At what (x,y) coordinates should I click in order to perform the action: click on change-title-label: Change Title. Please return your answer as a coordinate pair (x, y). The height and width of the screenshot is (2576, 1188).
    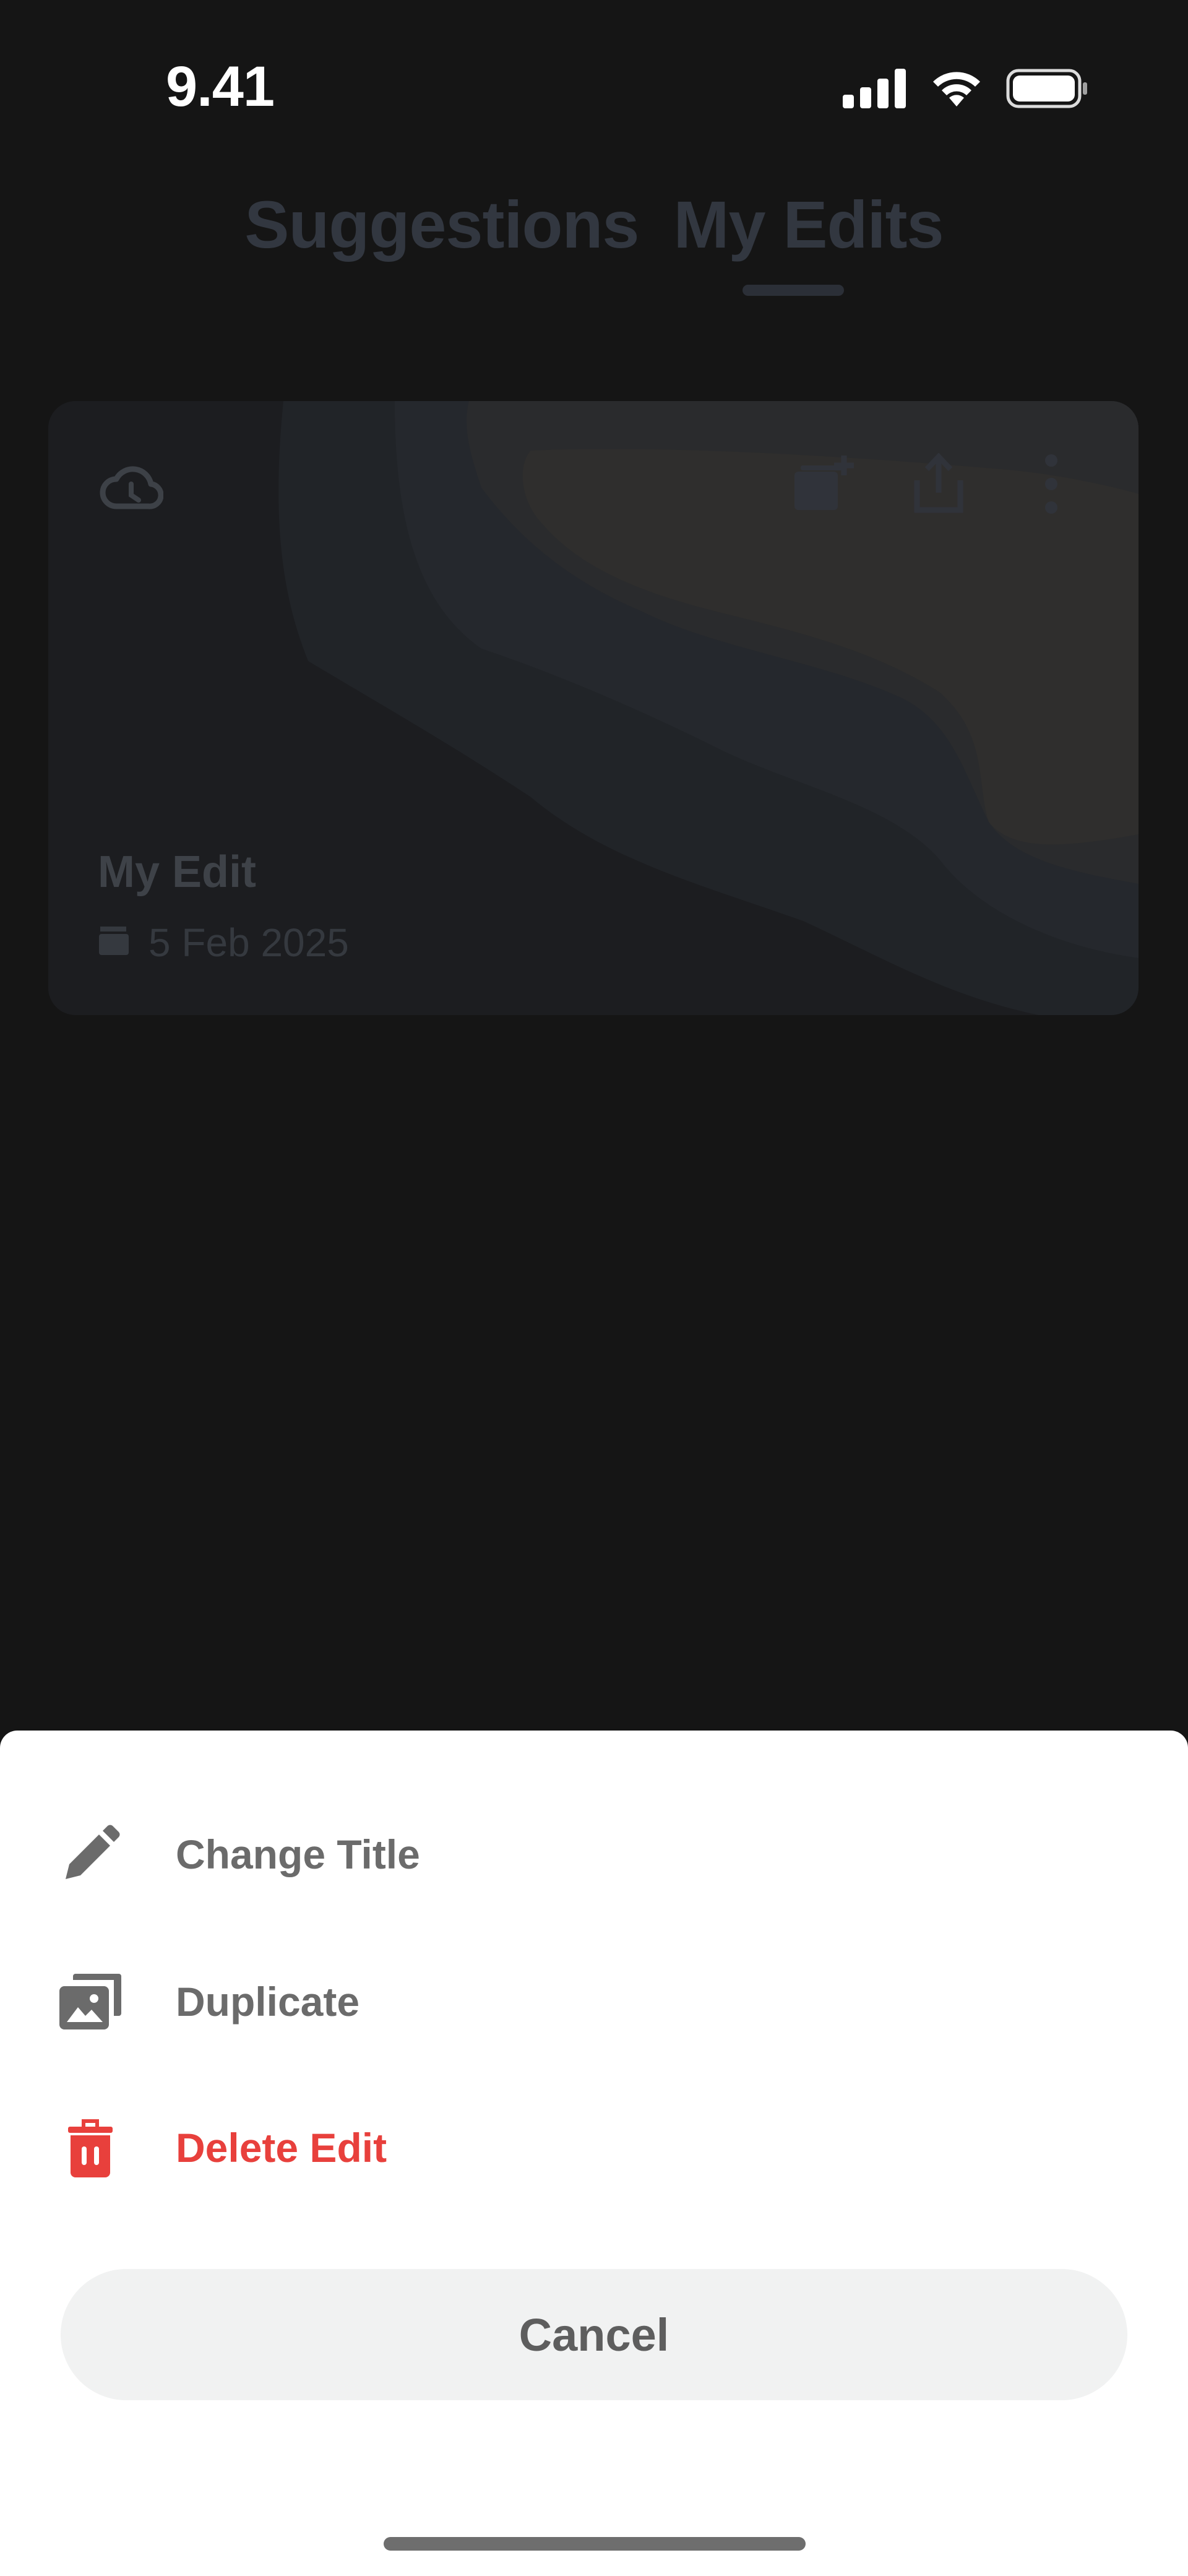
    Looking at the image, I should click on (298, 1854).